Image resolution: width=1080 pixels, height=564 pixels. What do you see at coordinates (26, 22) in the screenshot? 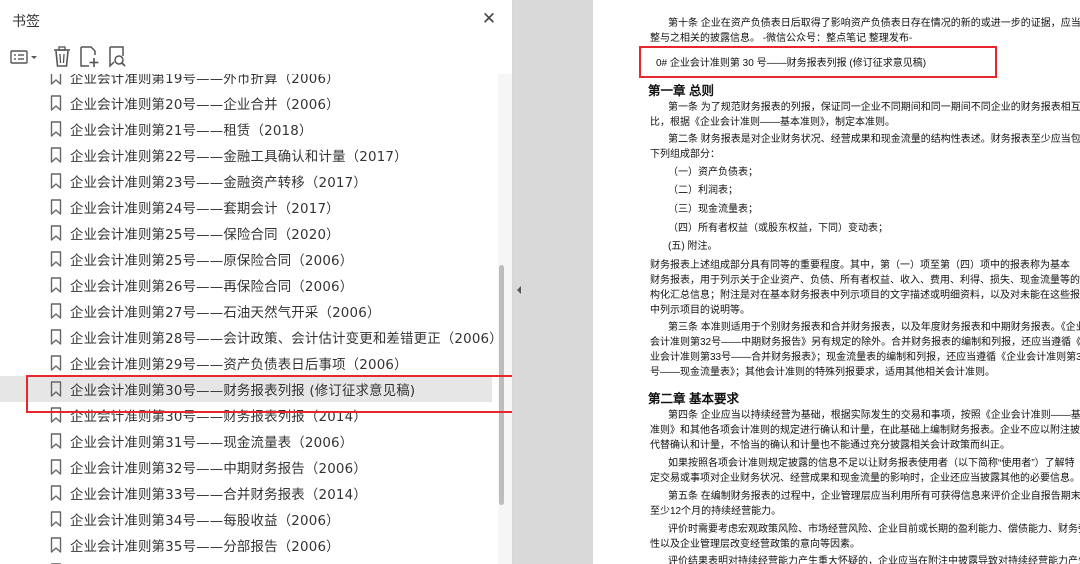
I see `panel-title: 书签` at bounding box center [26, 22].